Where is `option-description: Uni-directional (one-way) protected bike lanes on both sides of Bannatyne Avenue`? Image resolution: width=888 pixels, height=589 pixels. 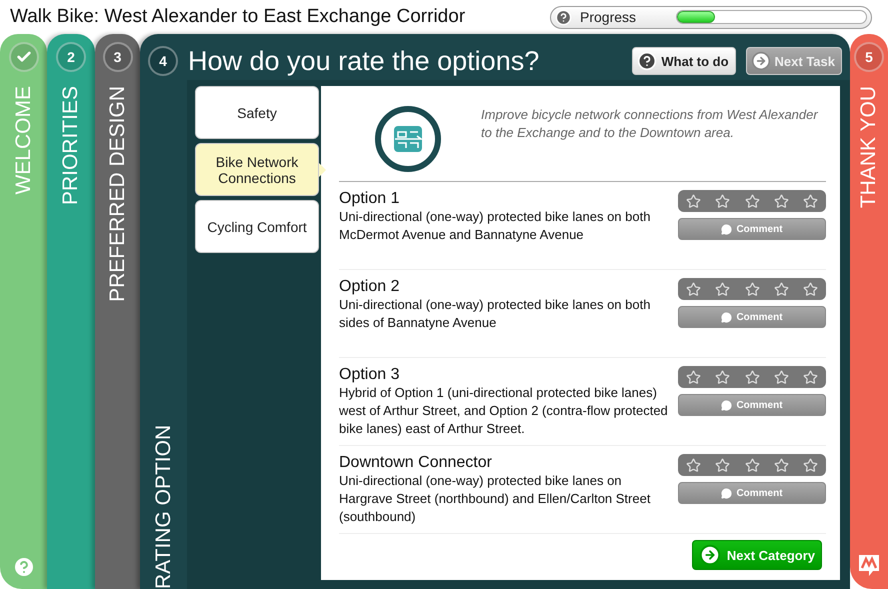
option-description: Uni-directional (one-way) protected bike lanes on both sides of Bannatyne Avenue is located at coordinates (495, 314).